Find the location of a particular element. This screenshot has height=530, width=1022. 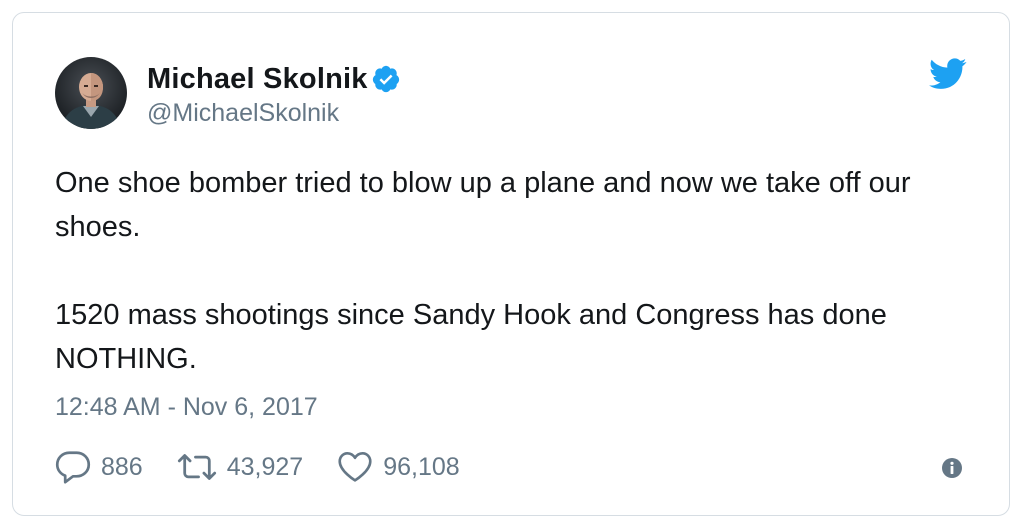

avatar is located at coordinates (91, 93).